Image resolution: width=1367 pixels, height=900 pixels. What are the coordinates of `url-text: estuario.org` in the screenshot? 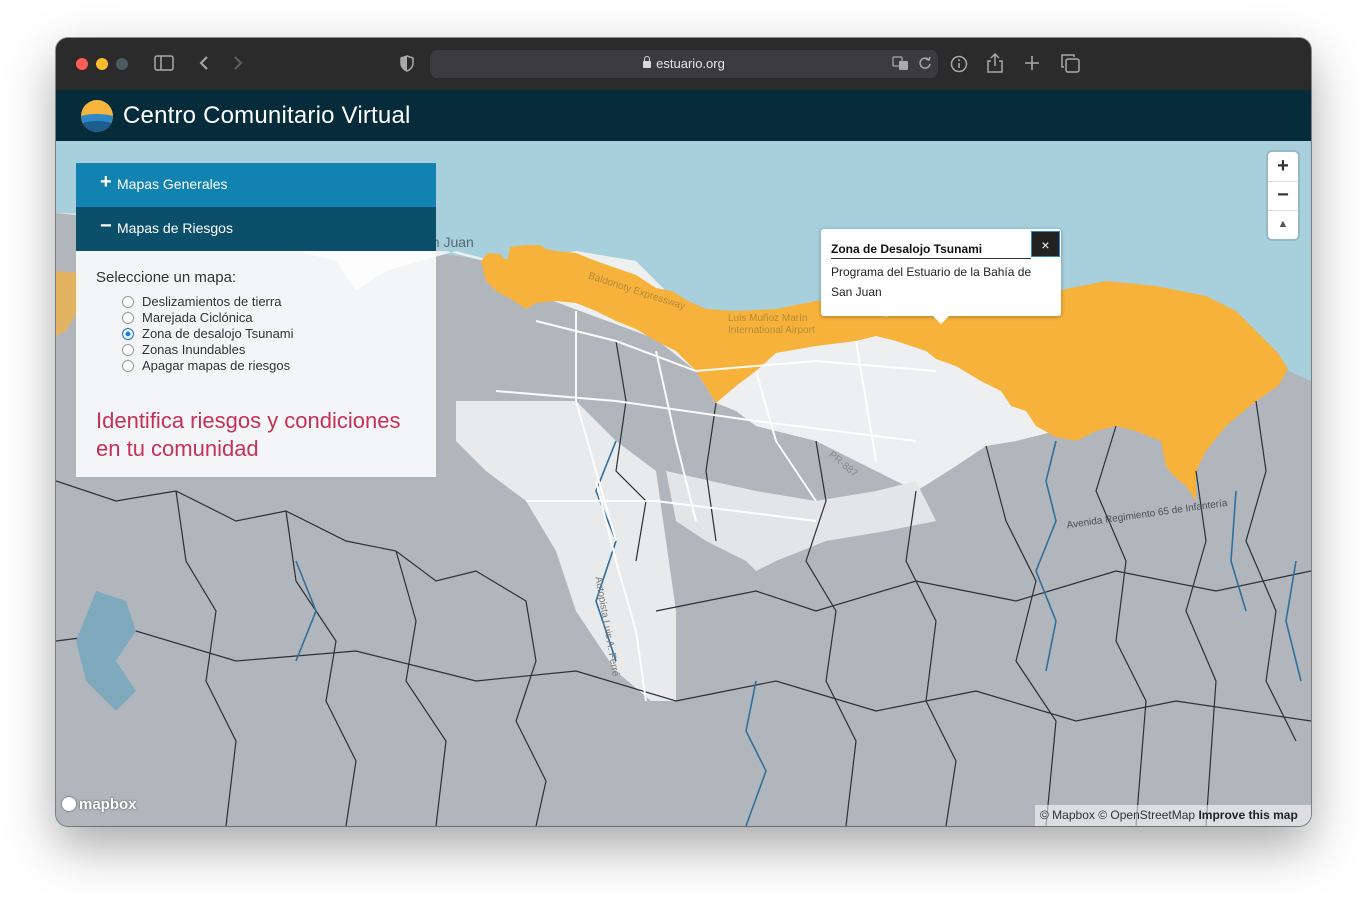 It's located at (690, 63).